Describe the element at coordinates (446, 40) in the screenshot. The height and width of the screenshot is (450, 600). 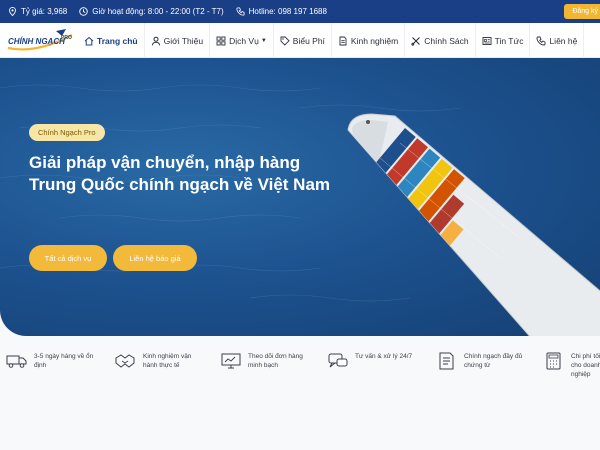
I see `nav-item-label: Chính Sách` at that location.